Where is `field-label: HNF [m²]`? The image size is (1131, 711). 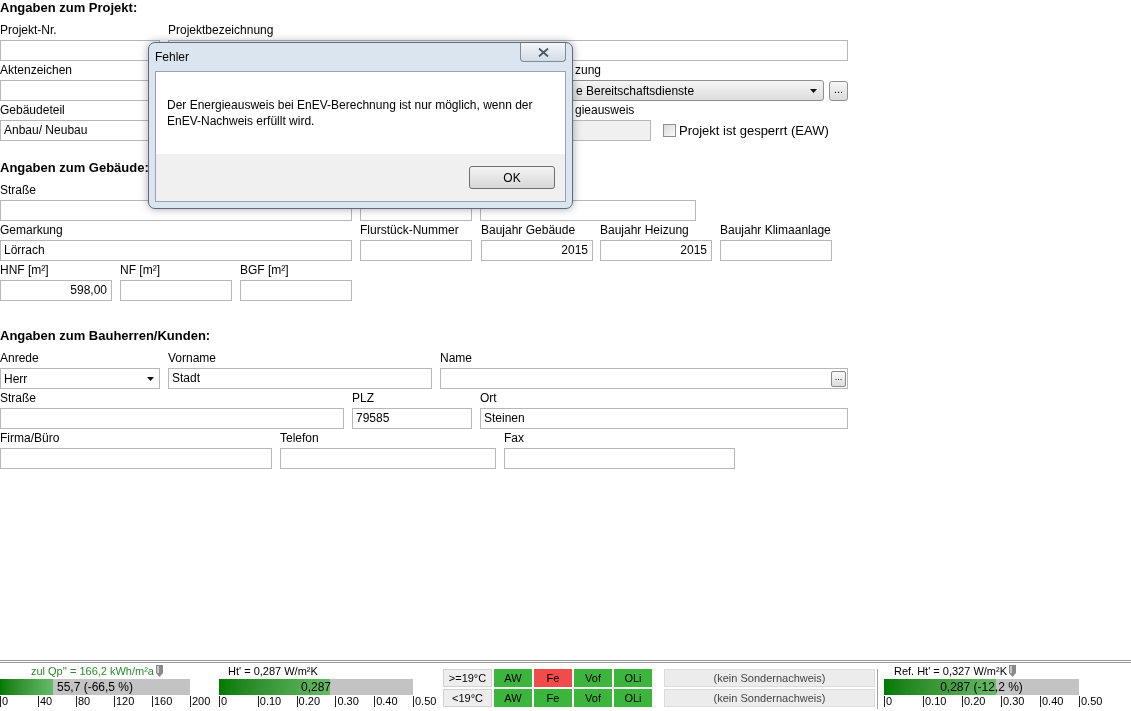
field-label: HNF [m²] is located at coordinates (24, 270).